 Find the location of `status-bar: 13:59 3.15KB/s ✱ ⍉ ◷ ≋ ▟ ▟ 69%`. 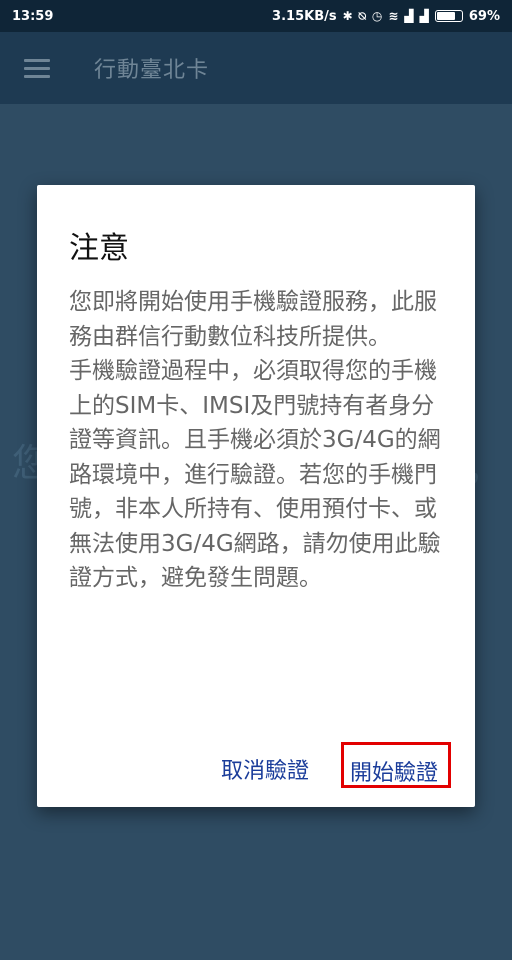

status-bar: 13:59 3.15KB/s ✱ ⍉ ◷ ≋ ▟ ▟ 69% is located at coordinates (256, 16).